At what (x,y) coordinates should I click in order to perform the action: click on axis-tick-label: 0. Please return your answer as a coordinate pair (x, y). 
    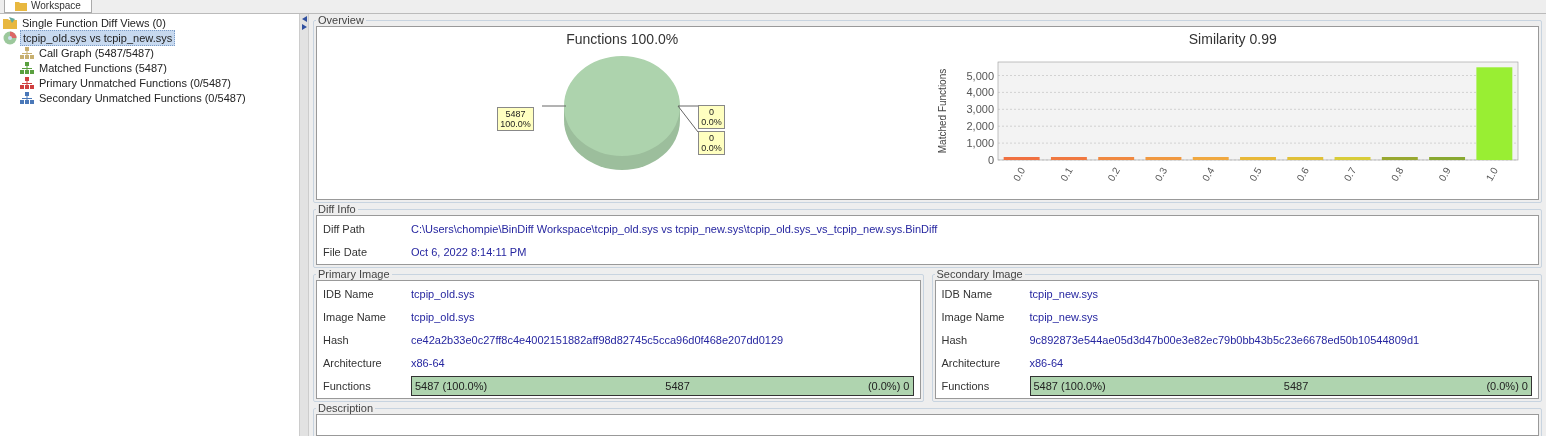
    Looking at the image, I should click on (990, 160).